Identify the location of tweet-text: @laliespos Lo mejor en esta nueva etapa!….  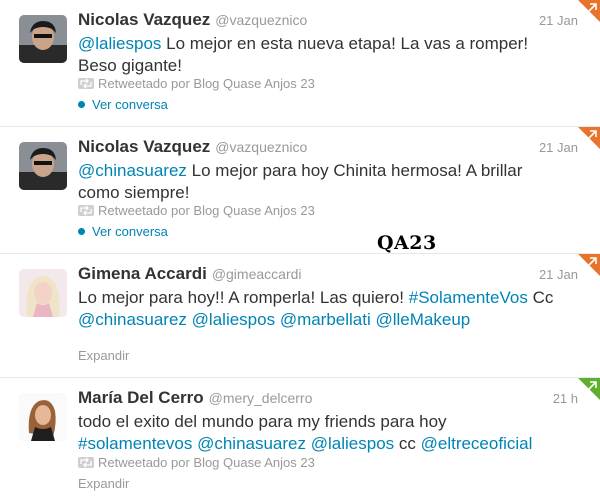
(318, 55).